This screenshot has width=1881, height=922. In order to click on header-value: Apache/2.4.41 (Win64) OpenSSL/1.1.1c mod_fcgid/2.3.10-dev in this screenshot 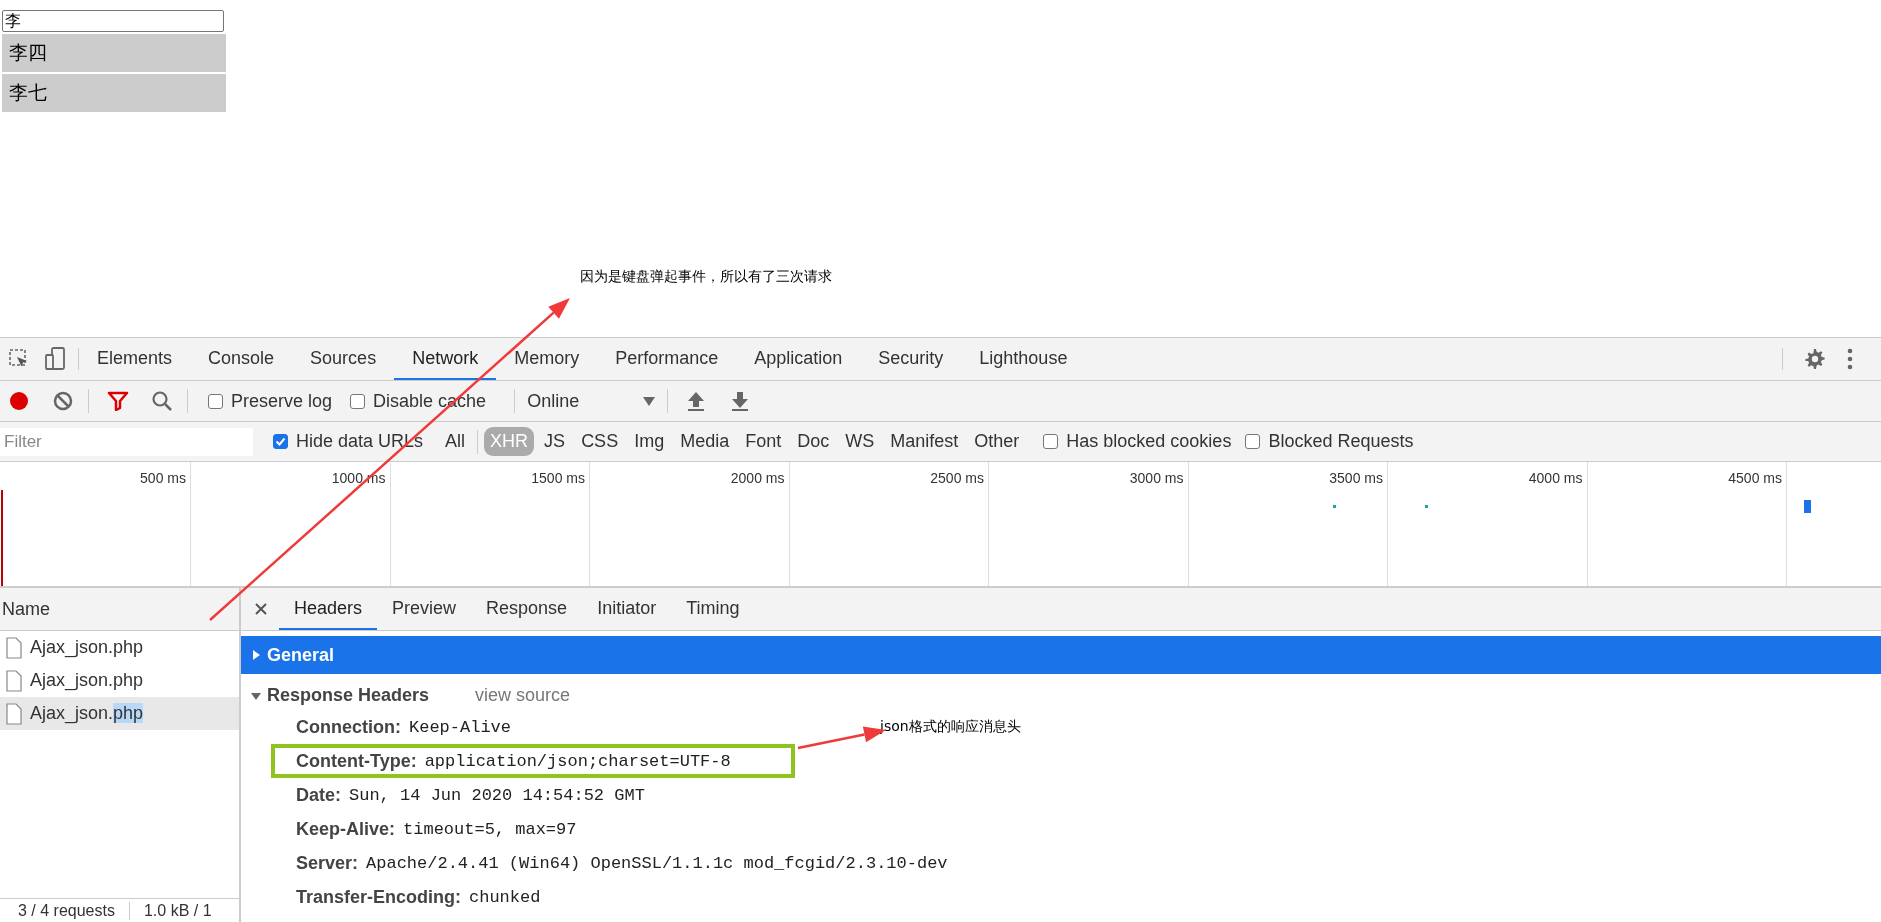, I will do `click(657, 863)`.